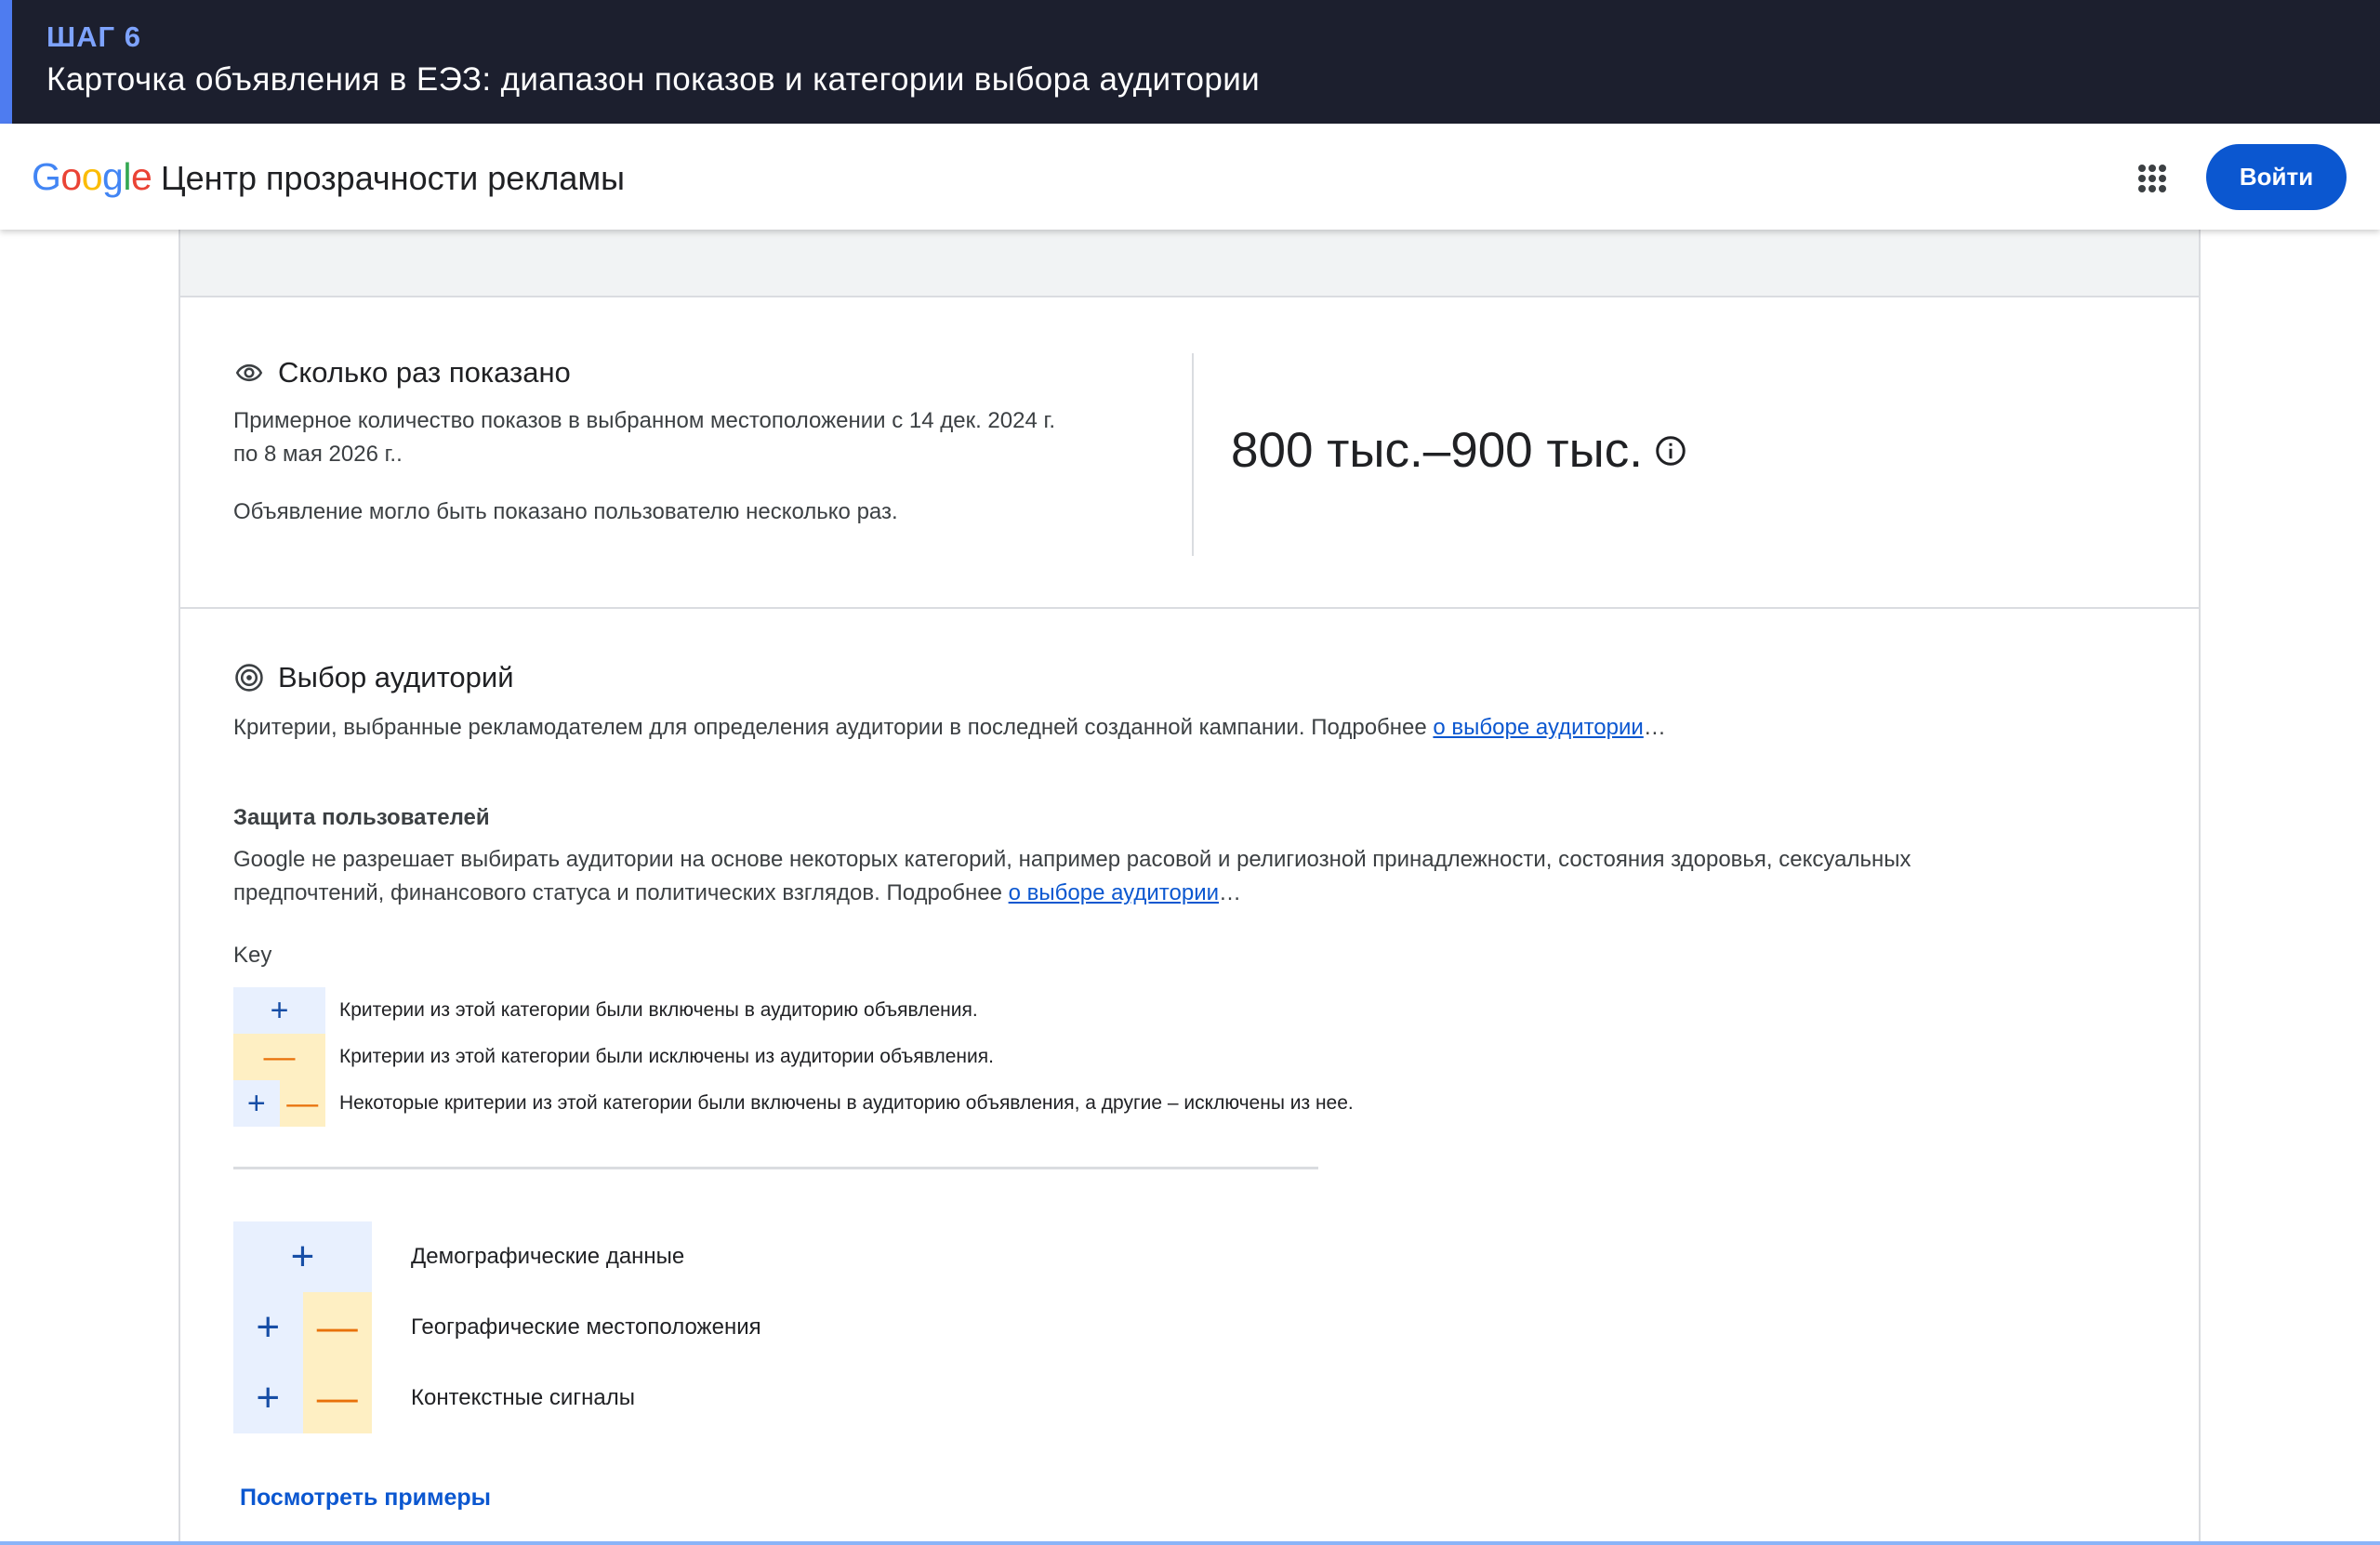  I want to click on user-protection-heading: Защита пользователей, so click(361, 817).